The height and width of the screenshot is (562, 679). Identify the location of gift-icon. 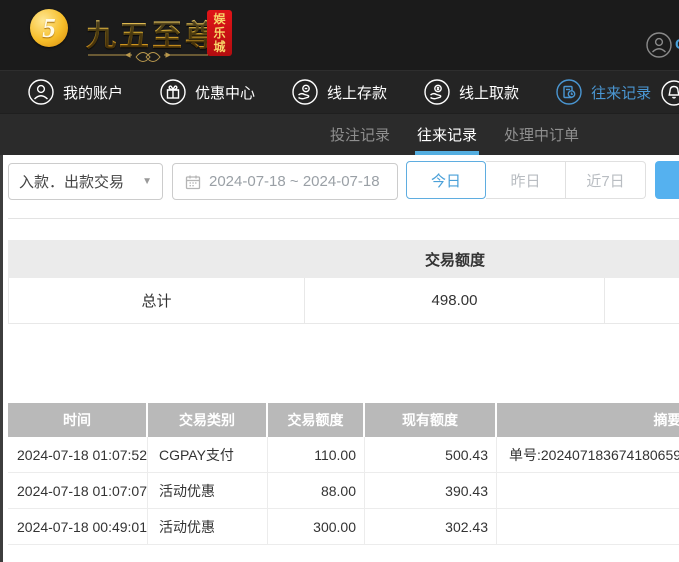
(173, 92).